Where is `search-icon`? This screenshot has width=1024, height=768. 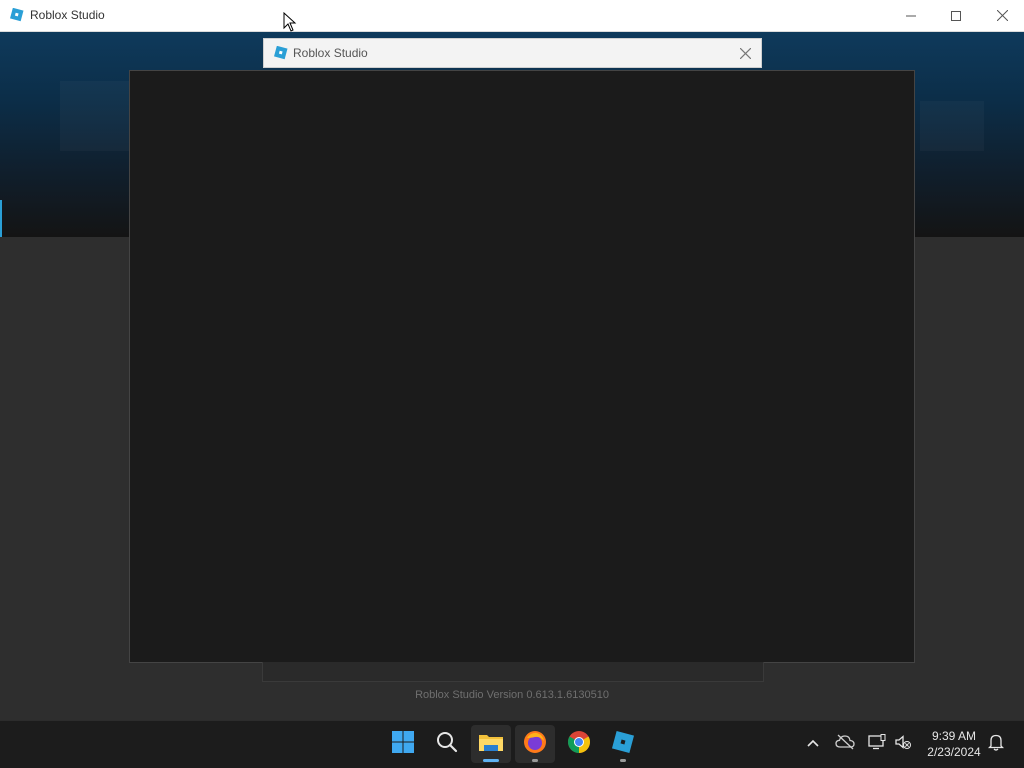 search-icon is located at coordinates (447, 744).